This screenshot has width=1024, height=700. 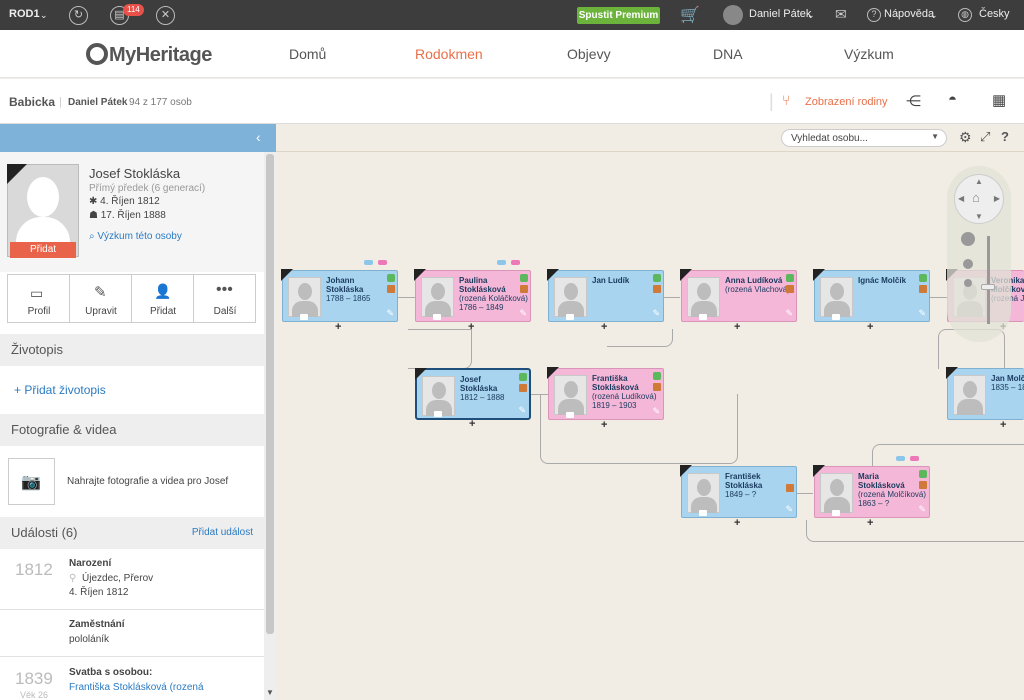 What do you see at coordinates (846, 102) in the screenshot?
I see `family-view-button: Zobrazení rodiny` at bounding box center [846, 102].